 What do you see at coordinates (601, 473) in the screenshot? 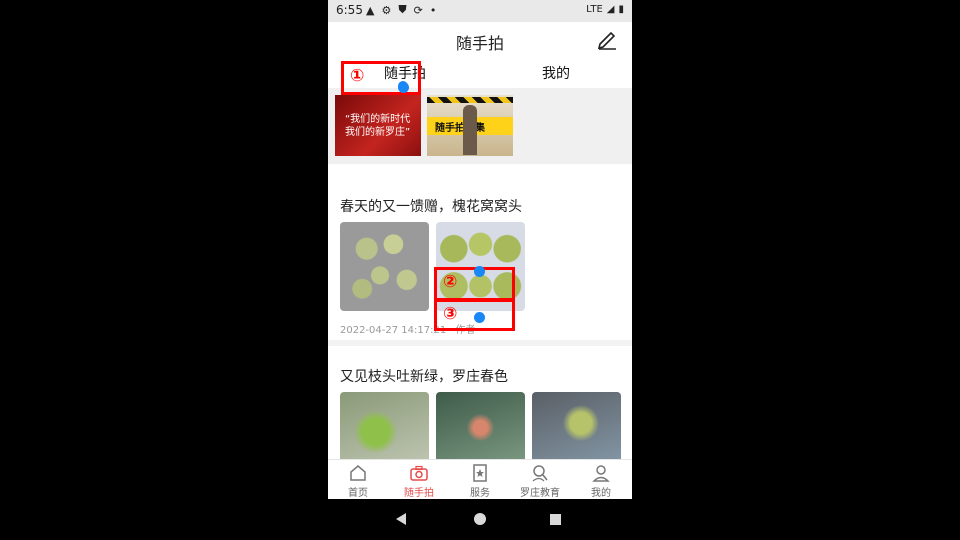
I see `person-icon` at bounding box center [601, 473].